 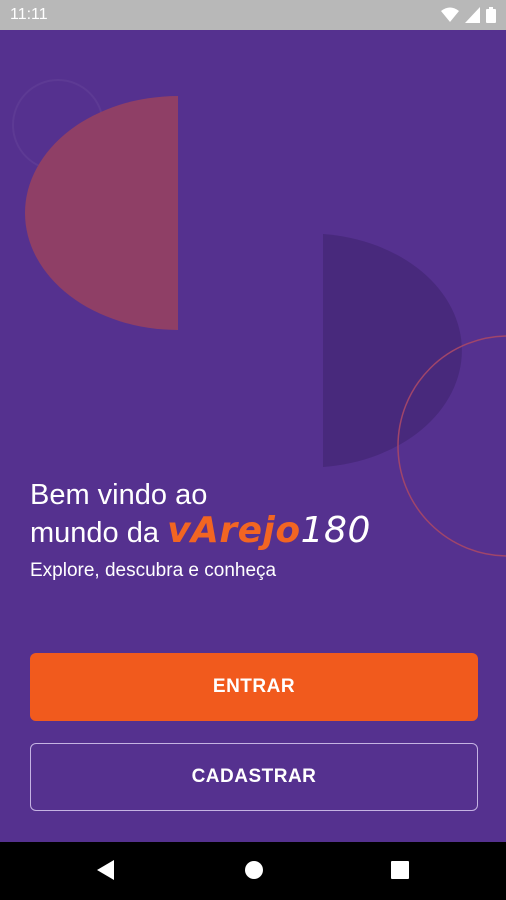 I want to click on welcome-line-2: mundo da vArejo180, so click(x=260, y=532).